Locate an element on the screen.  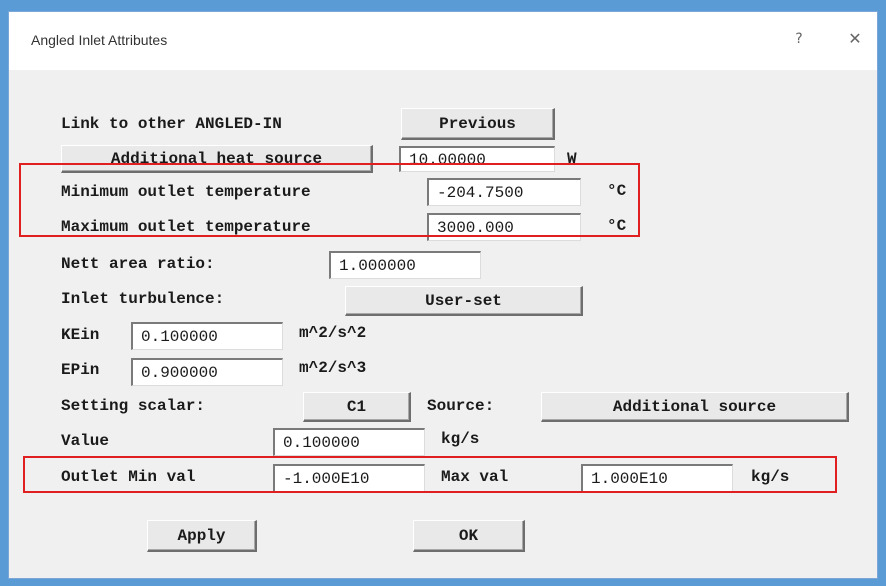
min-temp-label: Minimum outlet temperature is located at coordinates (186, 192).